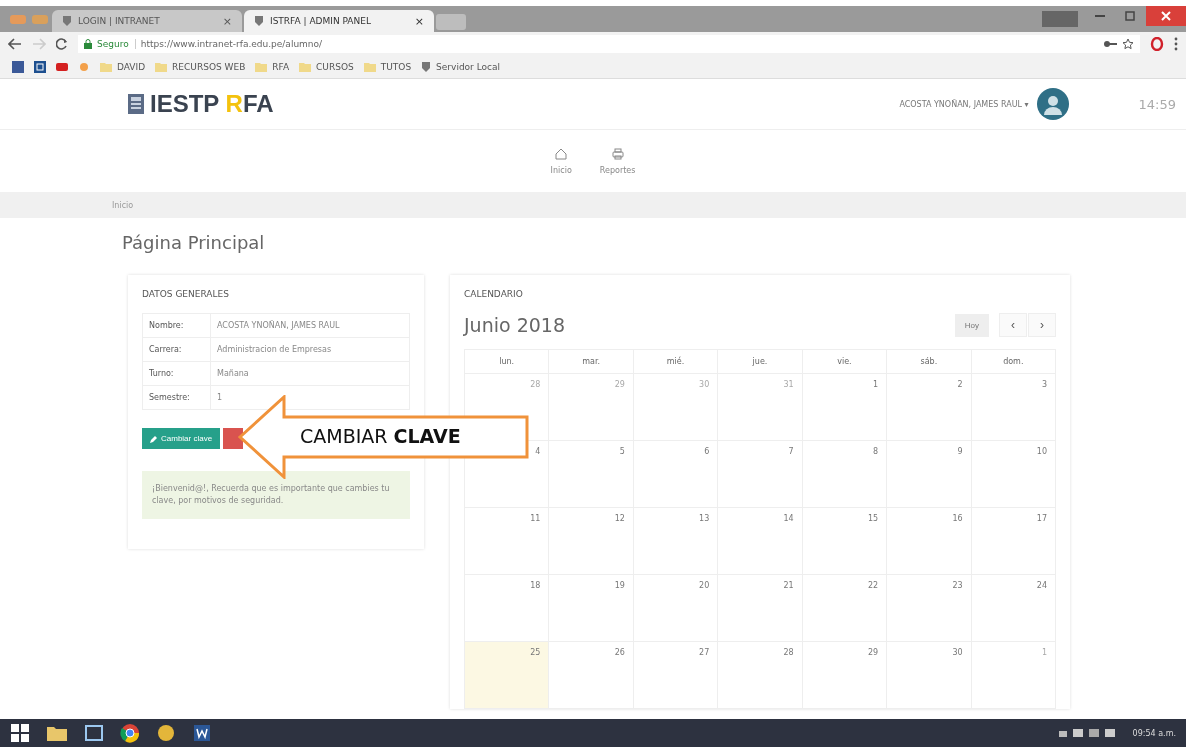 The image size is (1186, 747). I want to click on day-cell: 28, so click(760, 675).